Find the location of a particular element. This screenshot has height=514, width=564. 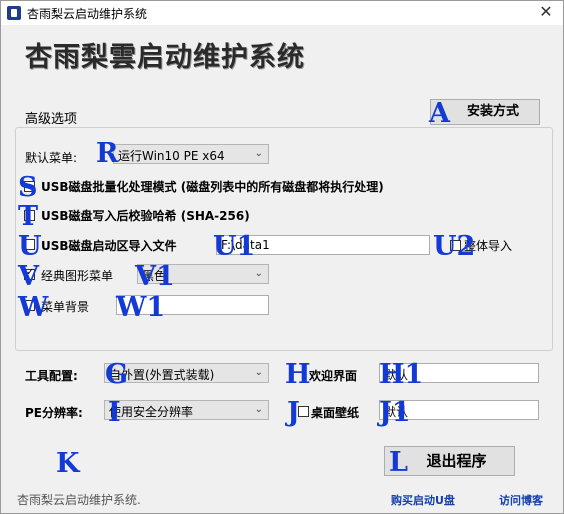

menu-color-value: 黑色 is located at coordinates (154, 276).